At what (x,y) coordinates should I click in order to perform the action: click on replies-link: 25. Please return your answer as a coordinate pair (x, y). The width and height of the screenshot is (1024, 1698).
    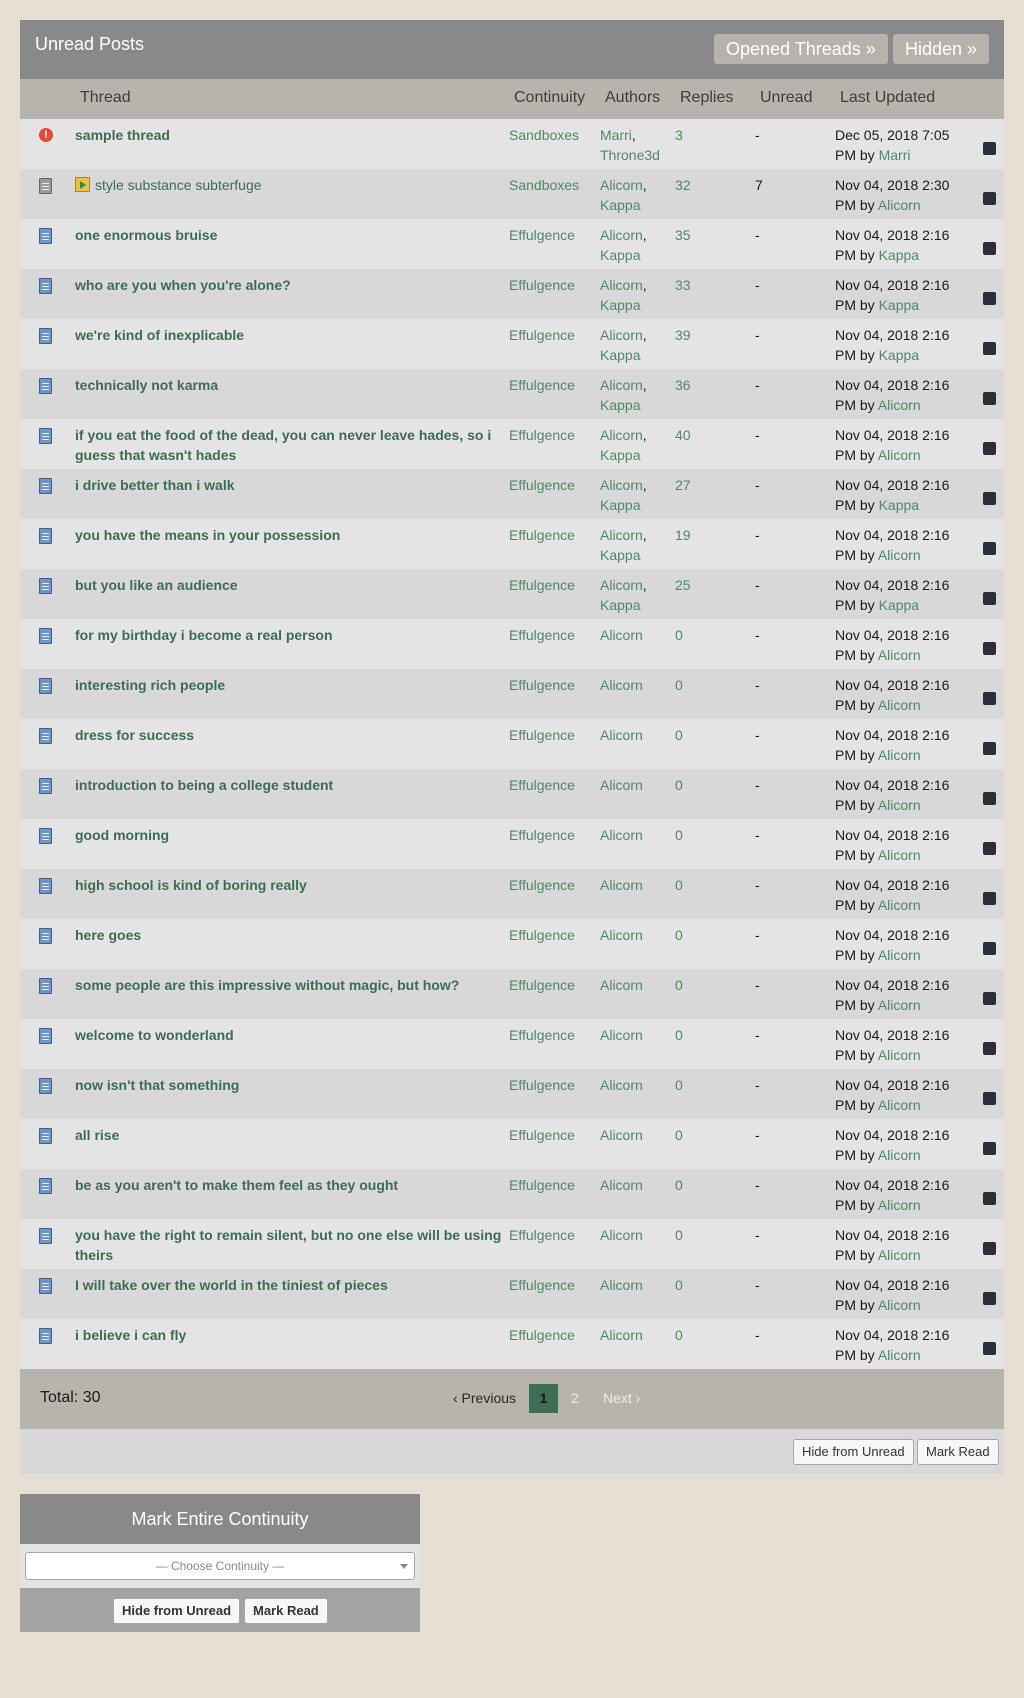
    Looking at the image, I should click on (683, 585).